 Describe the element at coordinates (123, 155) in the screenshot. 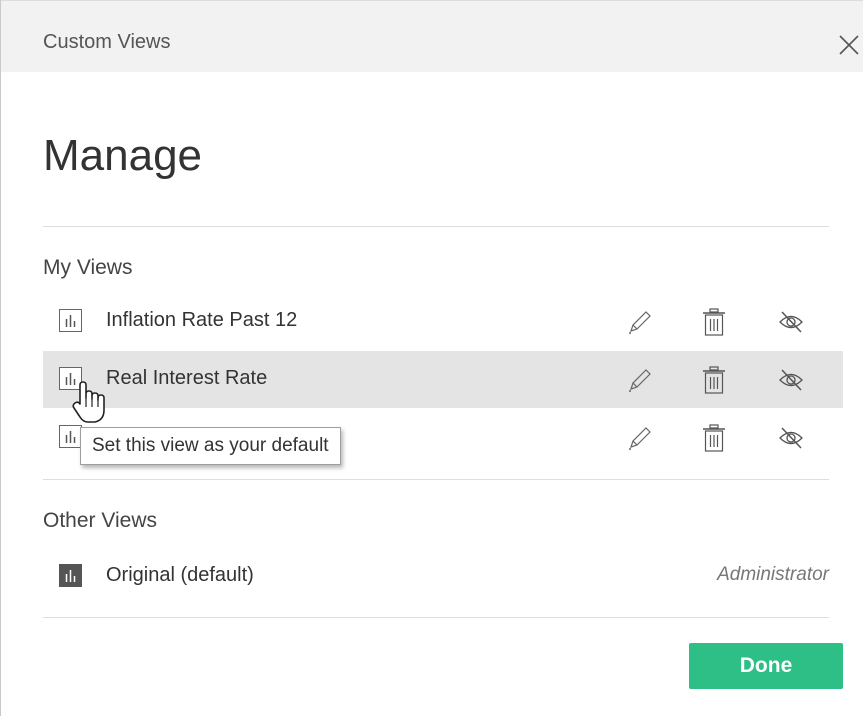

I see `page-title: Manage` at that location.